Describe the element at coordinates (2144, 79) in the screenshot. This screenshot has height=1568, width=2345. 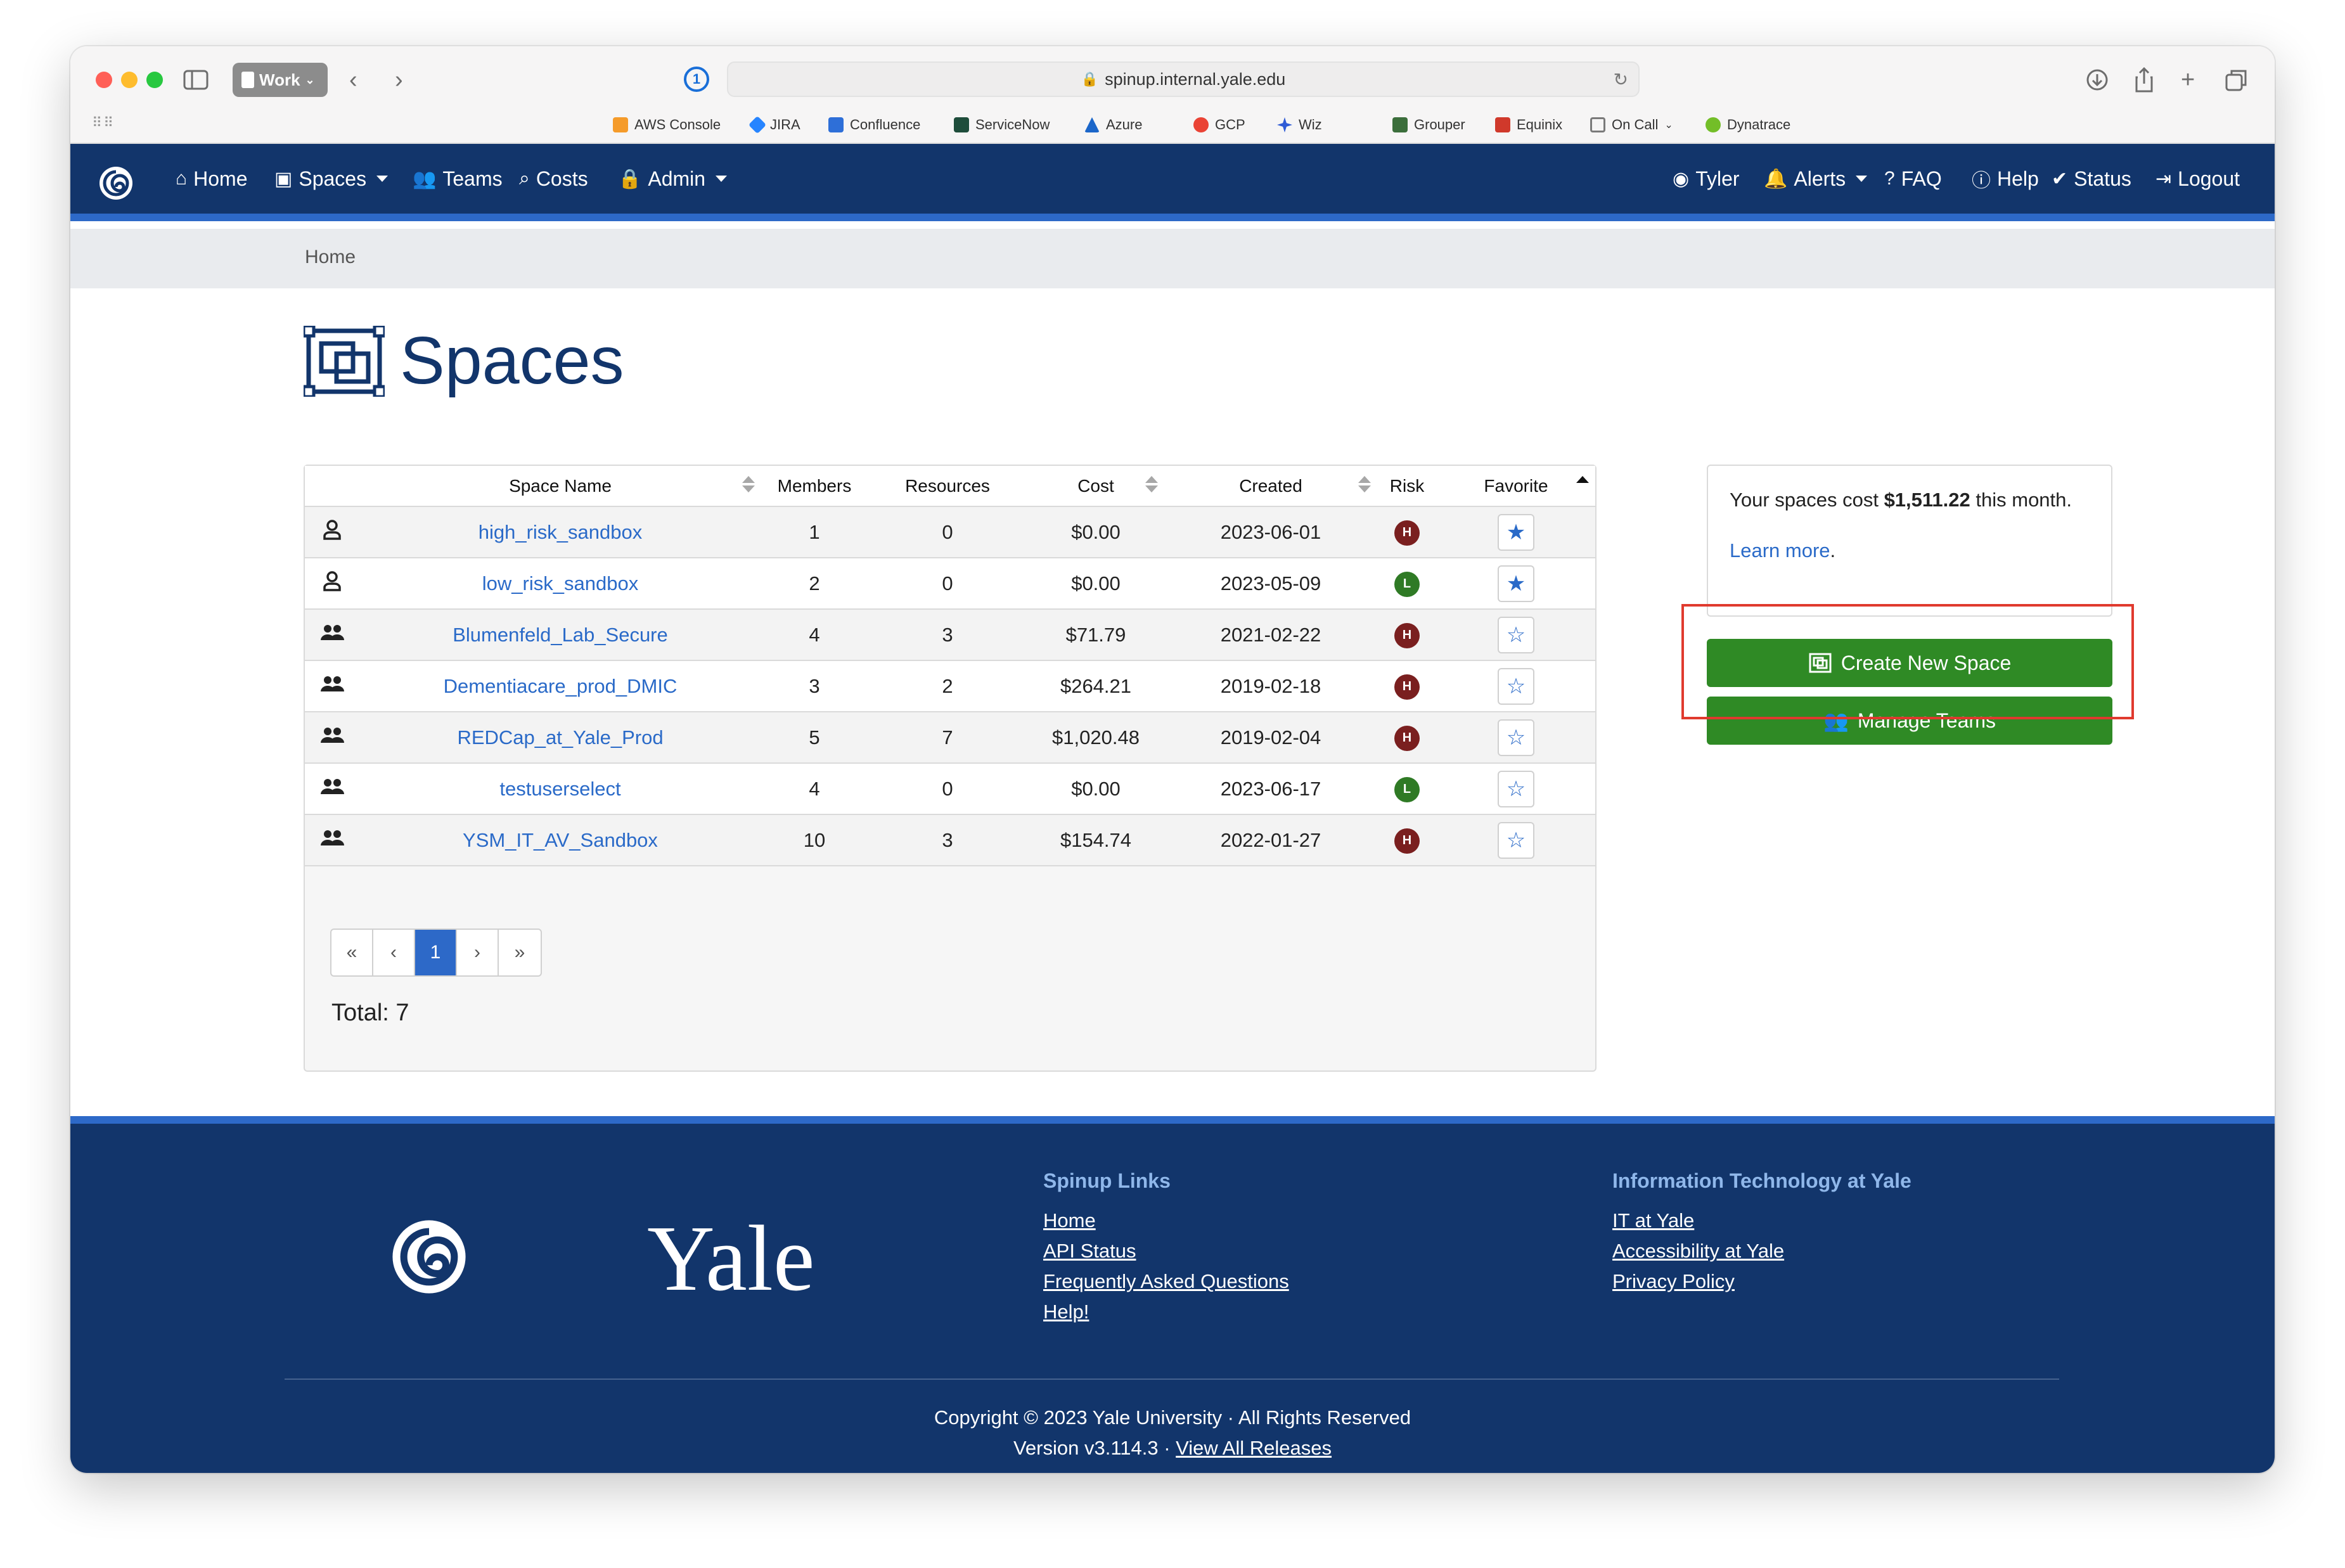
I see `share-icon` at that location.